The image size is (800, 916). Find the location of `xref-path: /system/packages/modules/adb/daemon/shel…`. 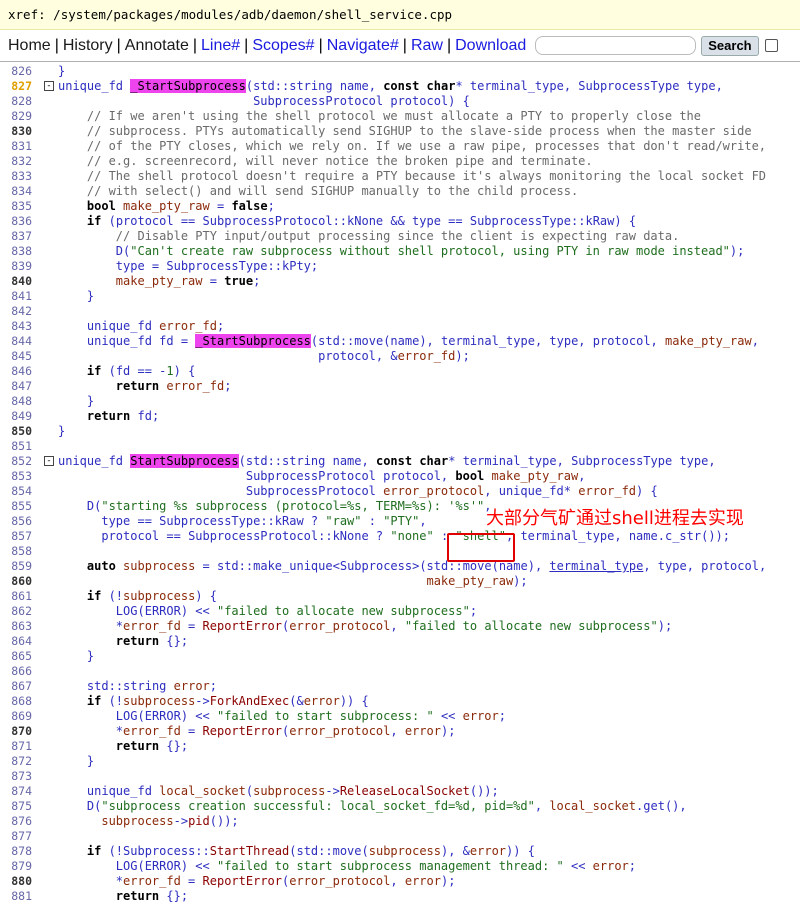

xref-path: /system/packages/modules/adb/daemon/shel… is located at coordinates (253, 14).